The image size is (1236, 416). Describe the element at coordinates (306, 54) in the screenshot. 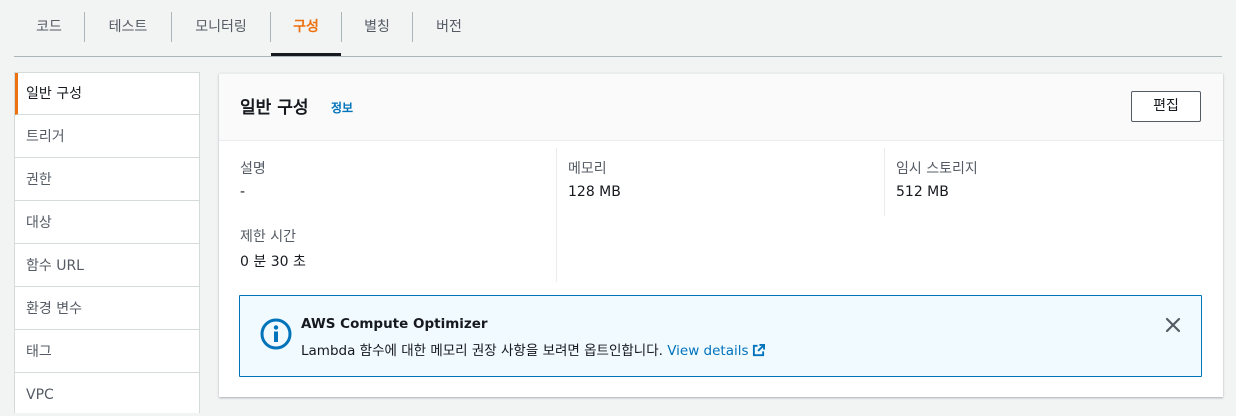

I see `active-tab-indicator` at that location.